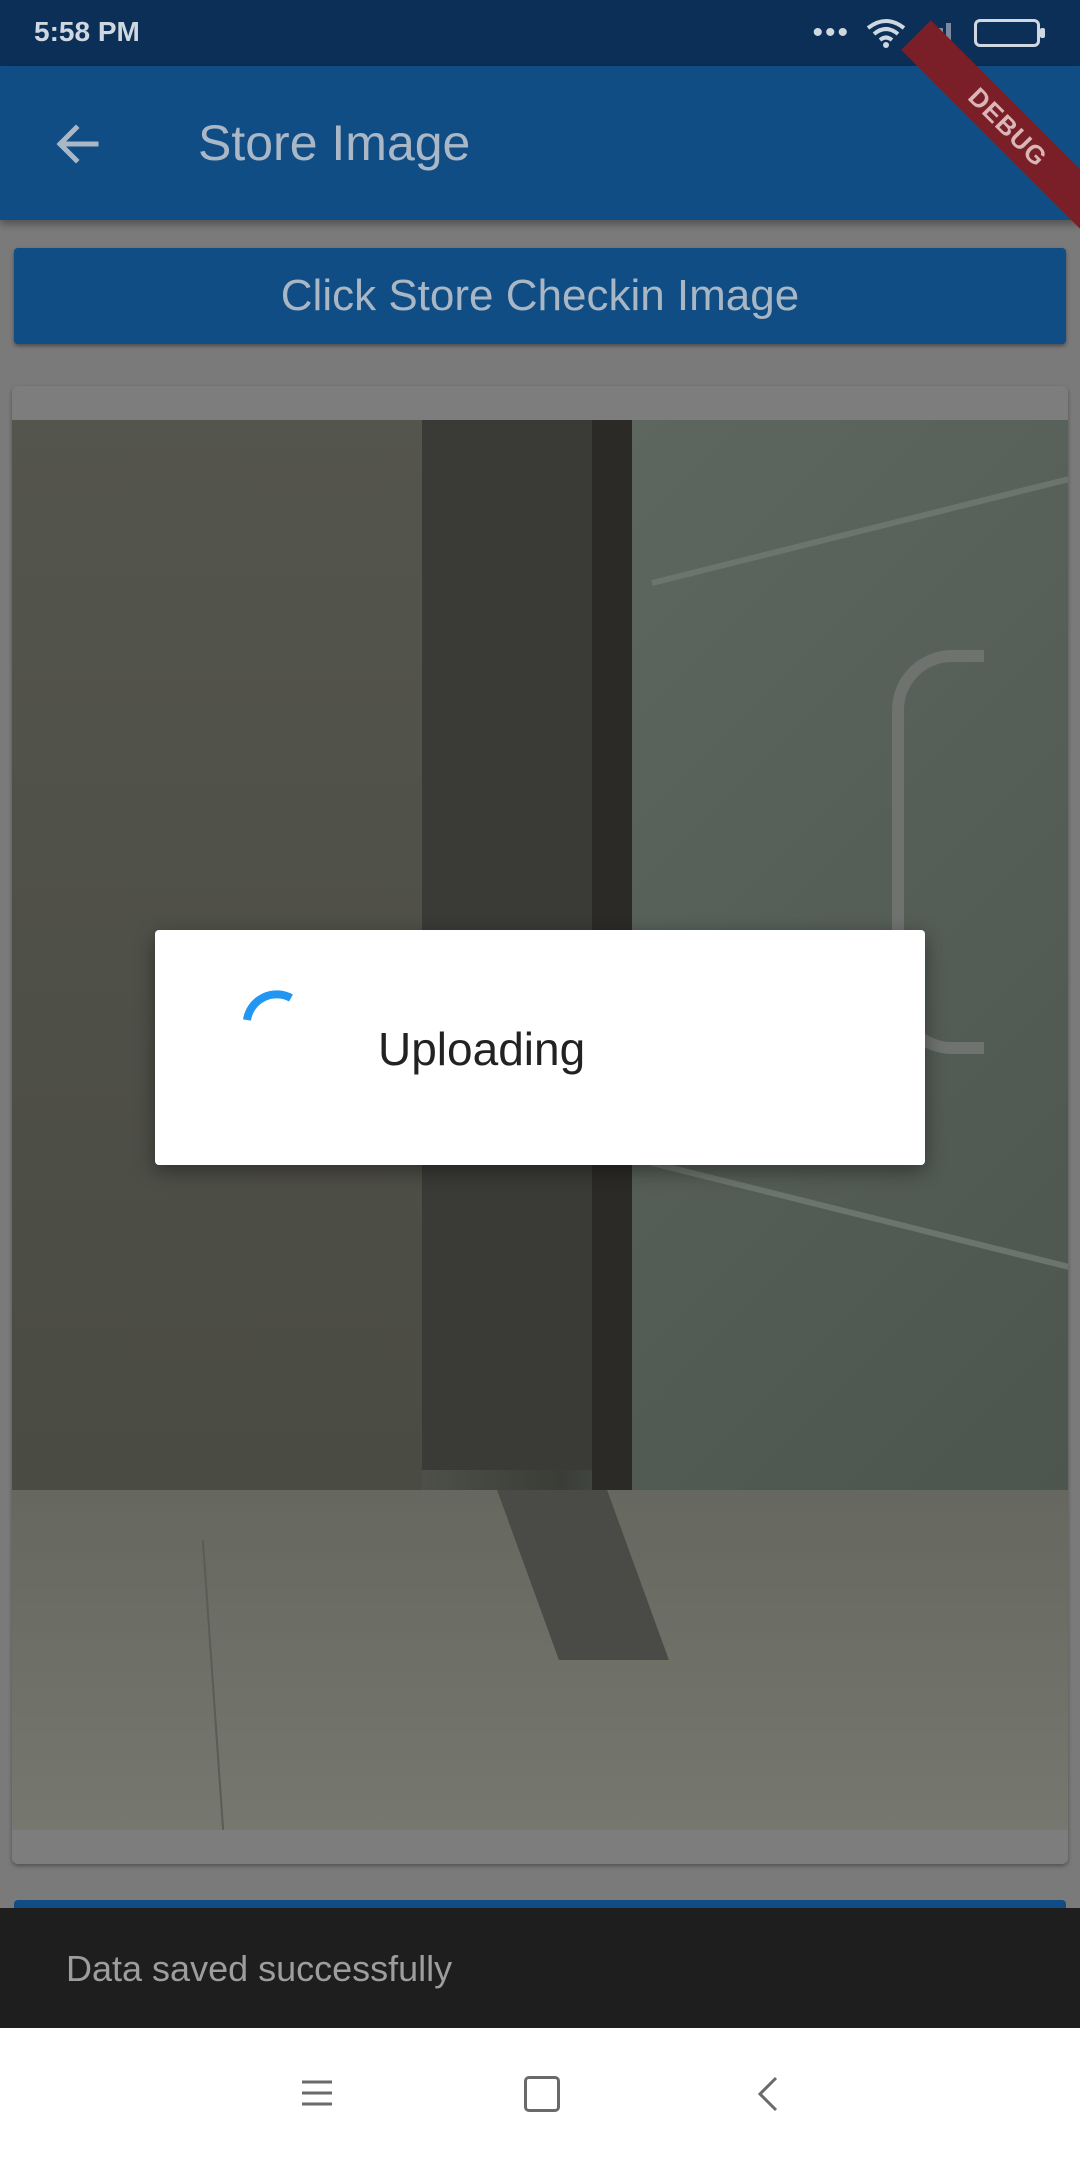 The height and width of the screenshot is (2160, 1080). Describe the element at coordinates (259, 1968) in the screenshot. I see `snackbar-message: Data saved successfully` at that location.